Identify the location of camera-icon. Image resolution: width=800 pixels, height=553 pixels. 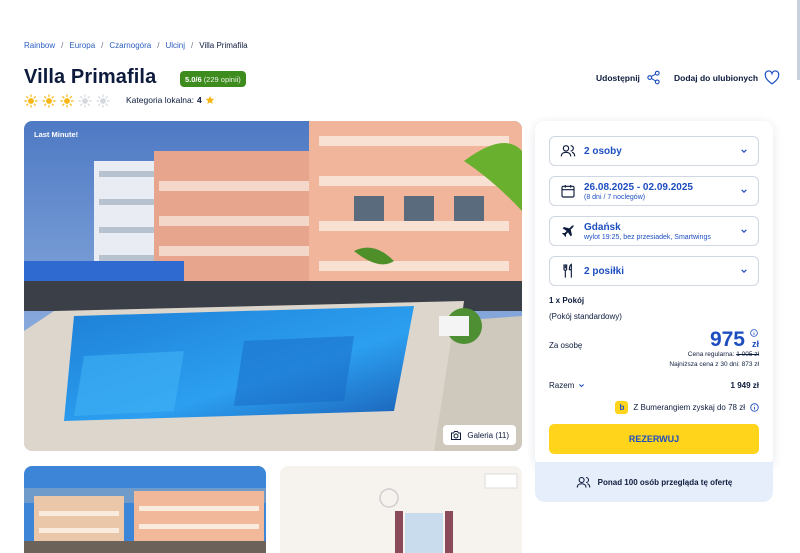
(456, 435).